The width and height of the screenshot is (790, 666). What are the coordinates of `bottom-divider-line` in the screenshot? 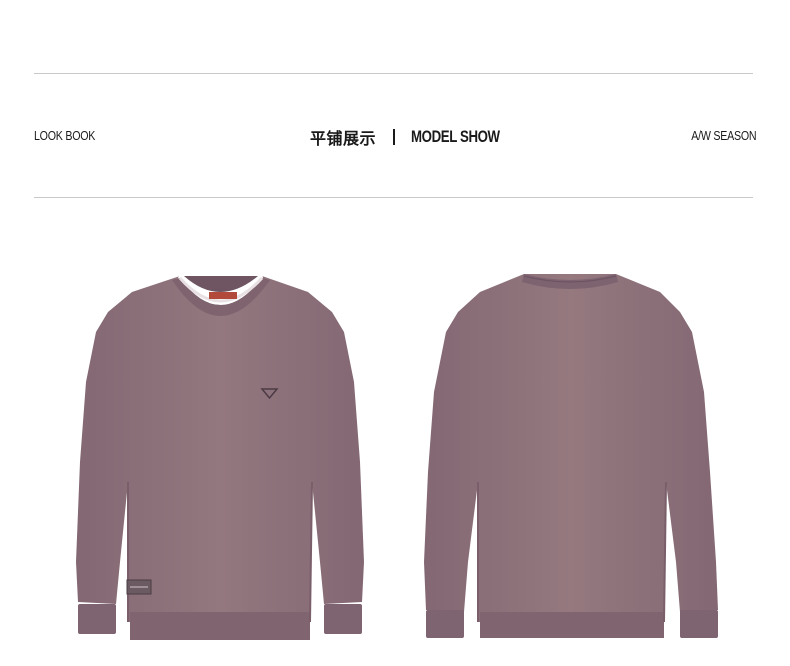 It's located at (393, 197).